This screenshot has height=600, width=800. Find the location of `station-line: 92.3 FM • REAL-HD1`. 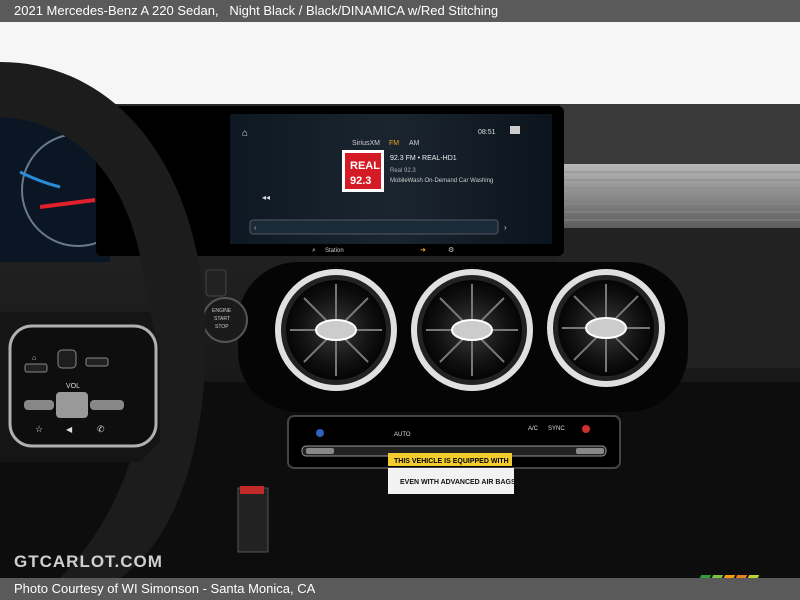

station-line: 92.3 FM • REAL-HD1 is located at coordinates (423, 158).